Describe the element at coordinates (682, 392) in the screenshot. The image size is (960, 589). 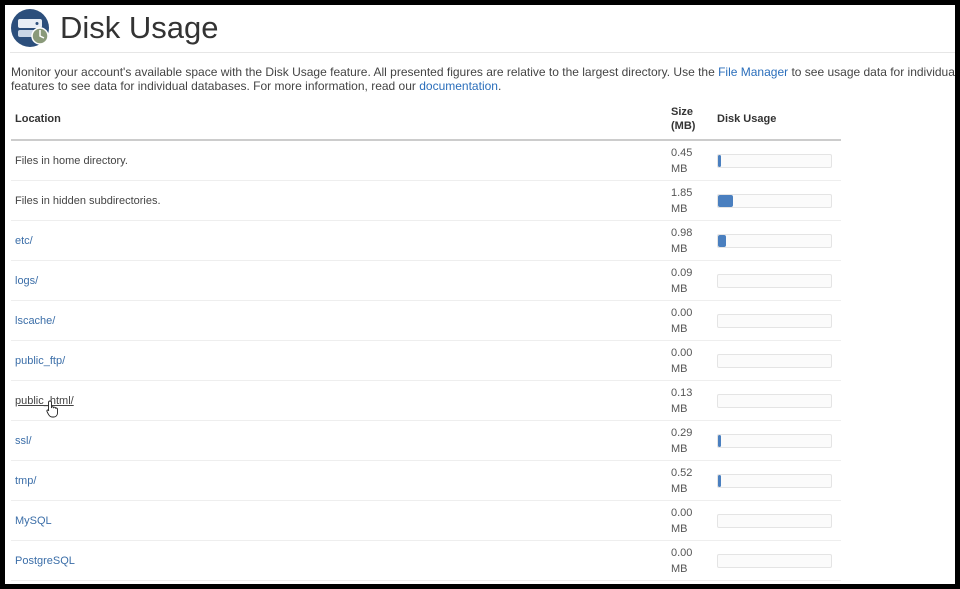
I see `size-value: 0.13` at that location.